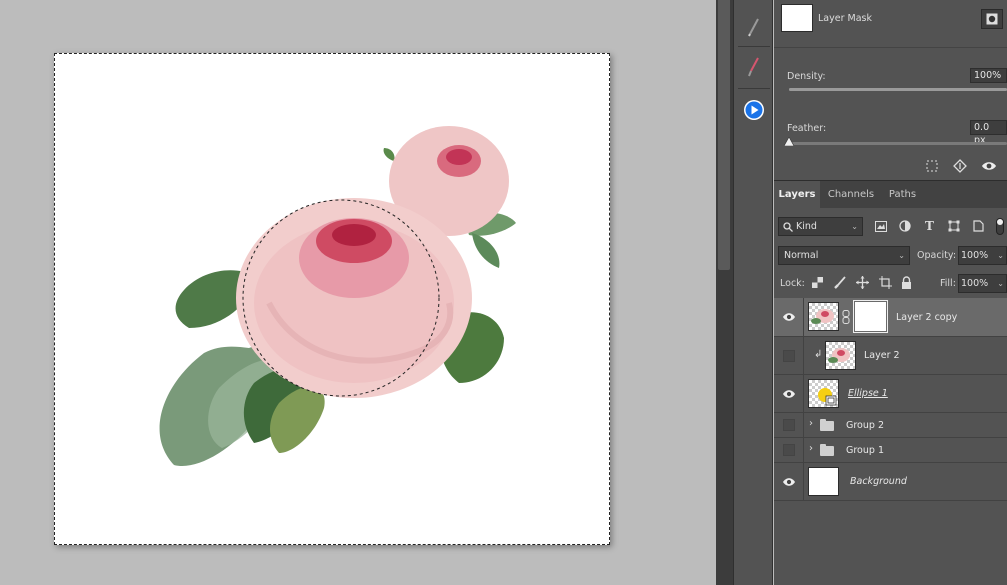 The image size is (1007, 585). I want to click on clipping-arrow-icon: ↲, so click(818, 354).